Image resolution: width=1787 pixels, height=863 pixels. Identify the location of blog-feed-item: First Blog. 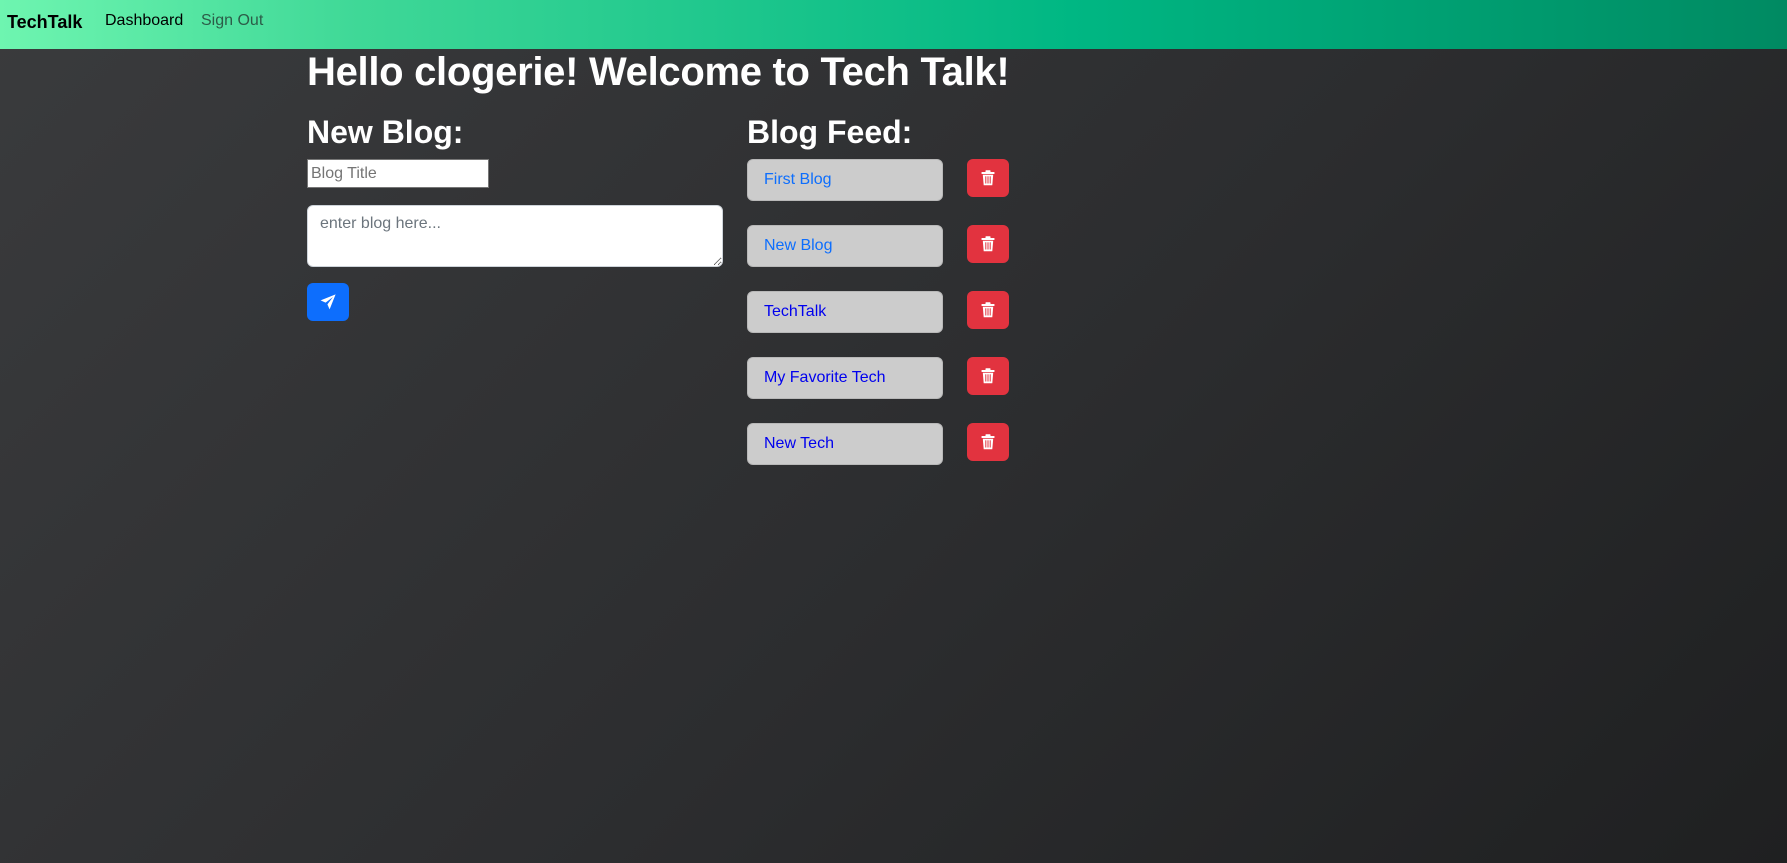
(845, 180).